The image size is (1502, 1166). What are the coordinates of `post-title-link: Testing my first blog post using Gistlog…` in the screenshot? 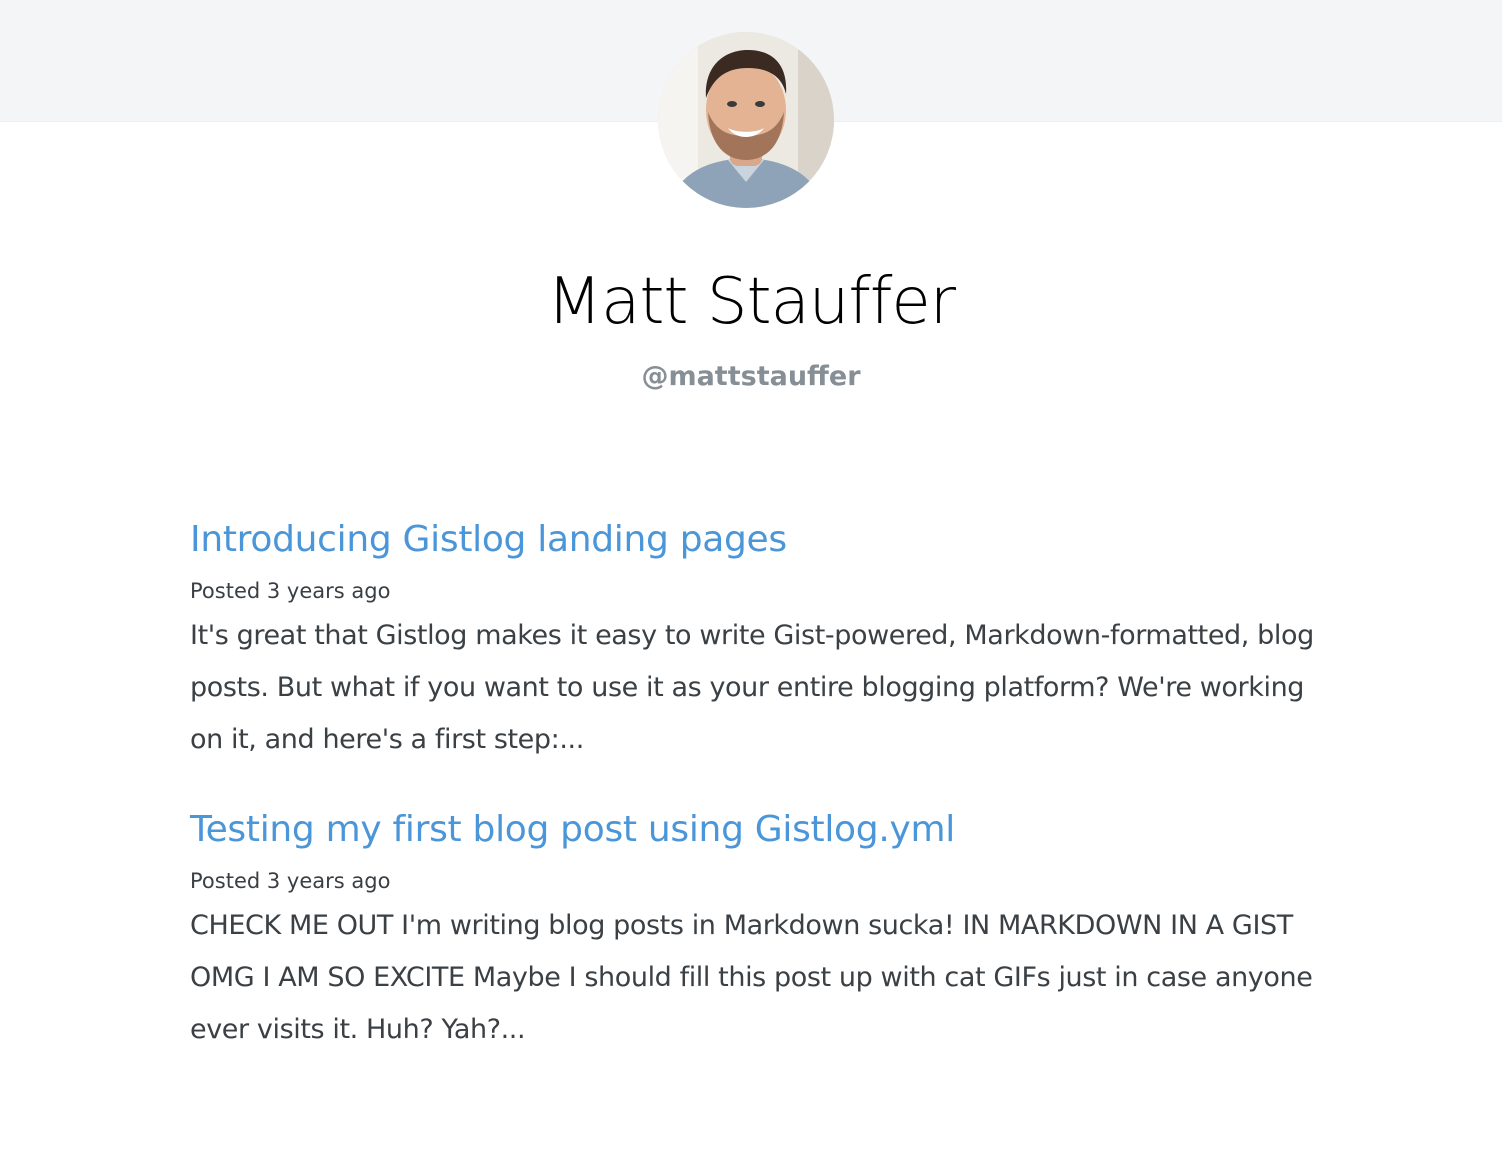 It's located at (765, 830).